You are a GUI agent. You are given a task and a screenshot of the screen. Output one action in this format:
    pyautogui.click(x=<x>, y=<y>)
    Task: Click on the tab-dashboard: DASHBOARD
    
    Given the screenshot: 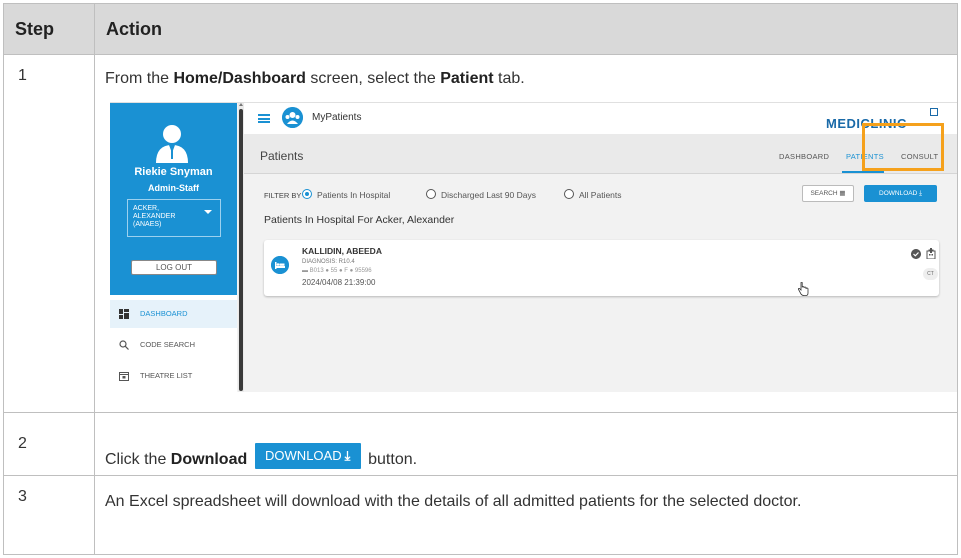 What is the action you would take?
    pyautogui.click(x=804, y=156)
    